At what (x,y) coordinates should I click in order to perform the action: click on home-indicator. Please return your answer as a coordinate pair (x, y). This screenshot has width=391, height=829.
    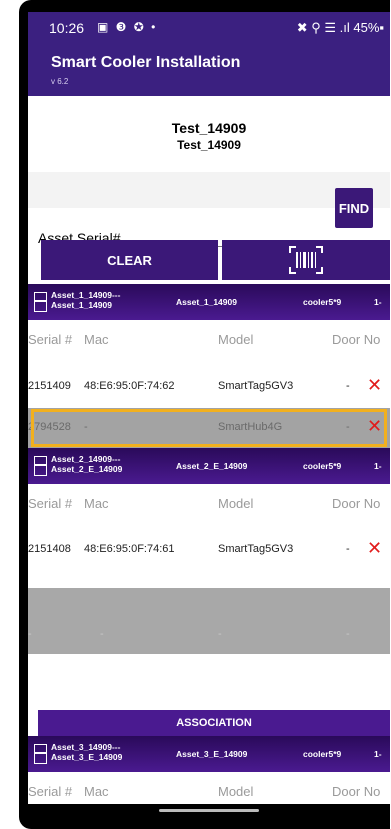
    Looking at the image, I should click on (209, 810).